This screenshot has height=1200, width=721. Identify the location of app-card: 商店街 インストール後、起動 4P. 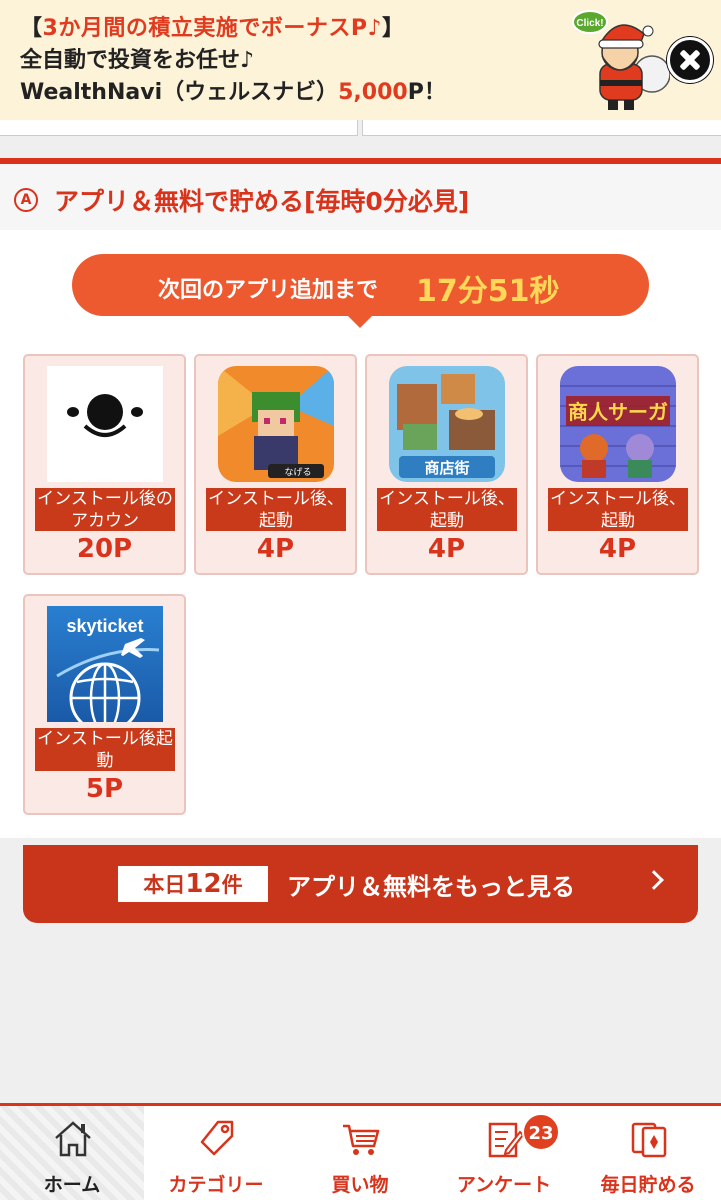
(446, 464).